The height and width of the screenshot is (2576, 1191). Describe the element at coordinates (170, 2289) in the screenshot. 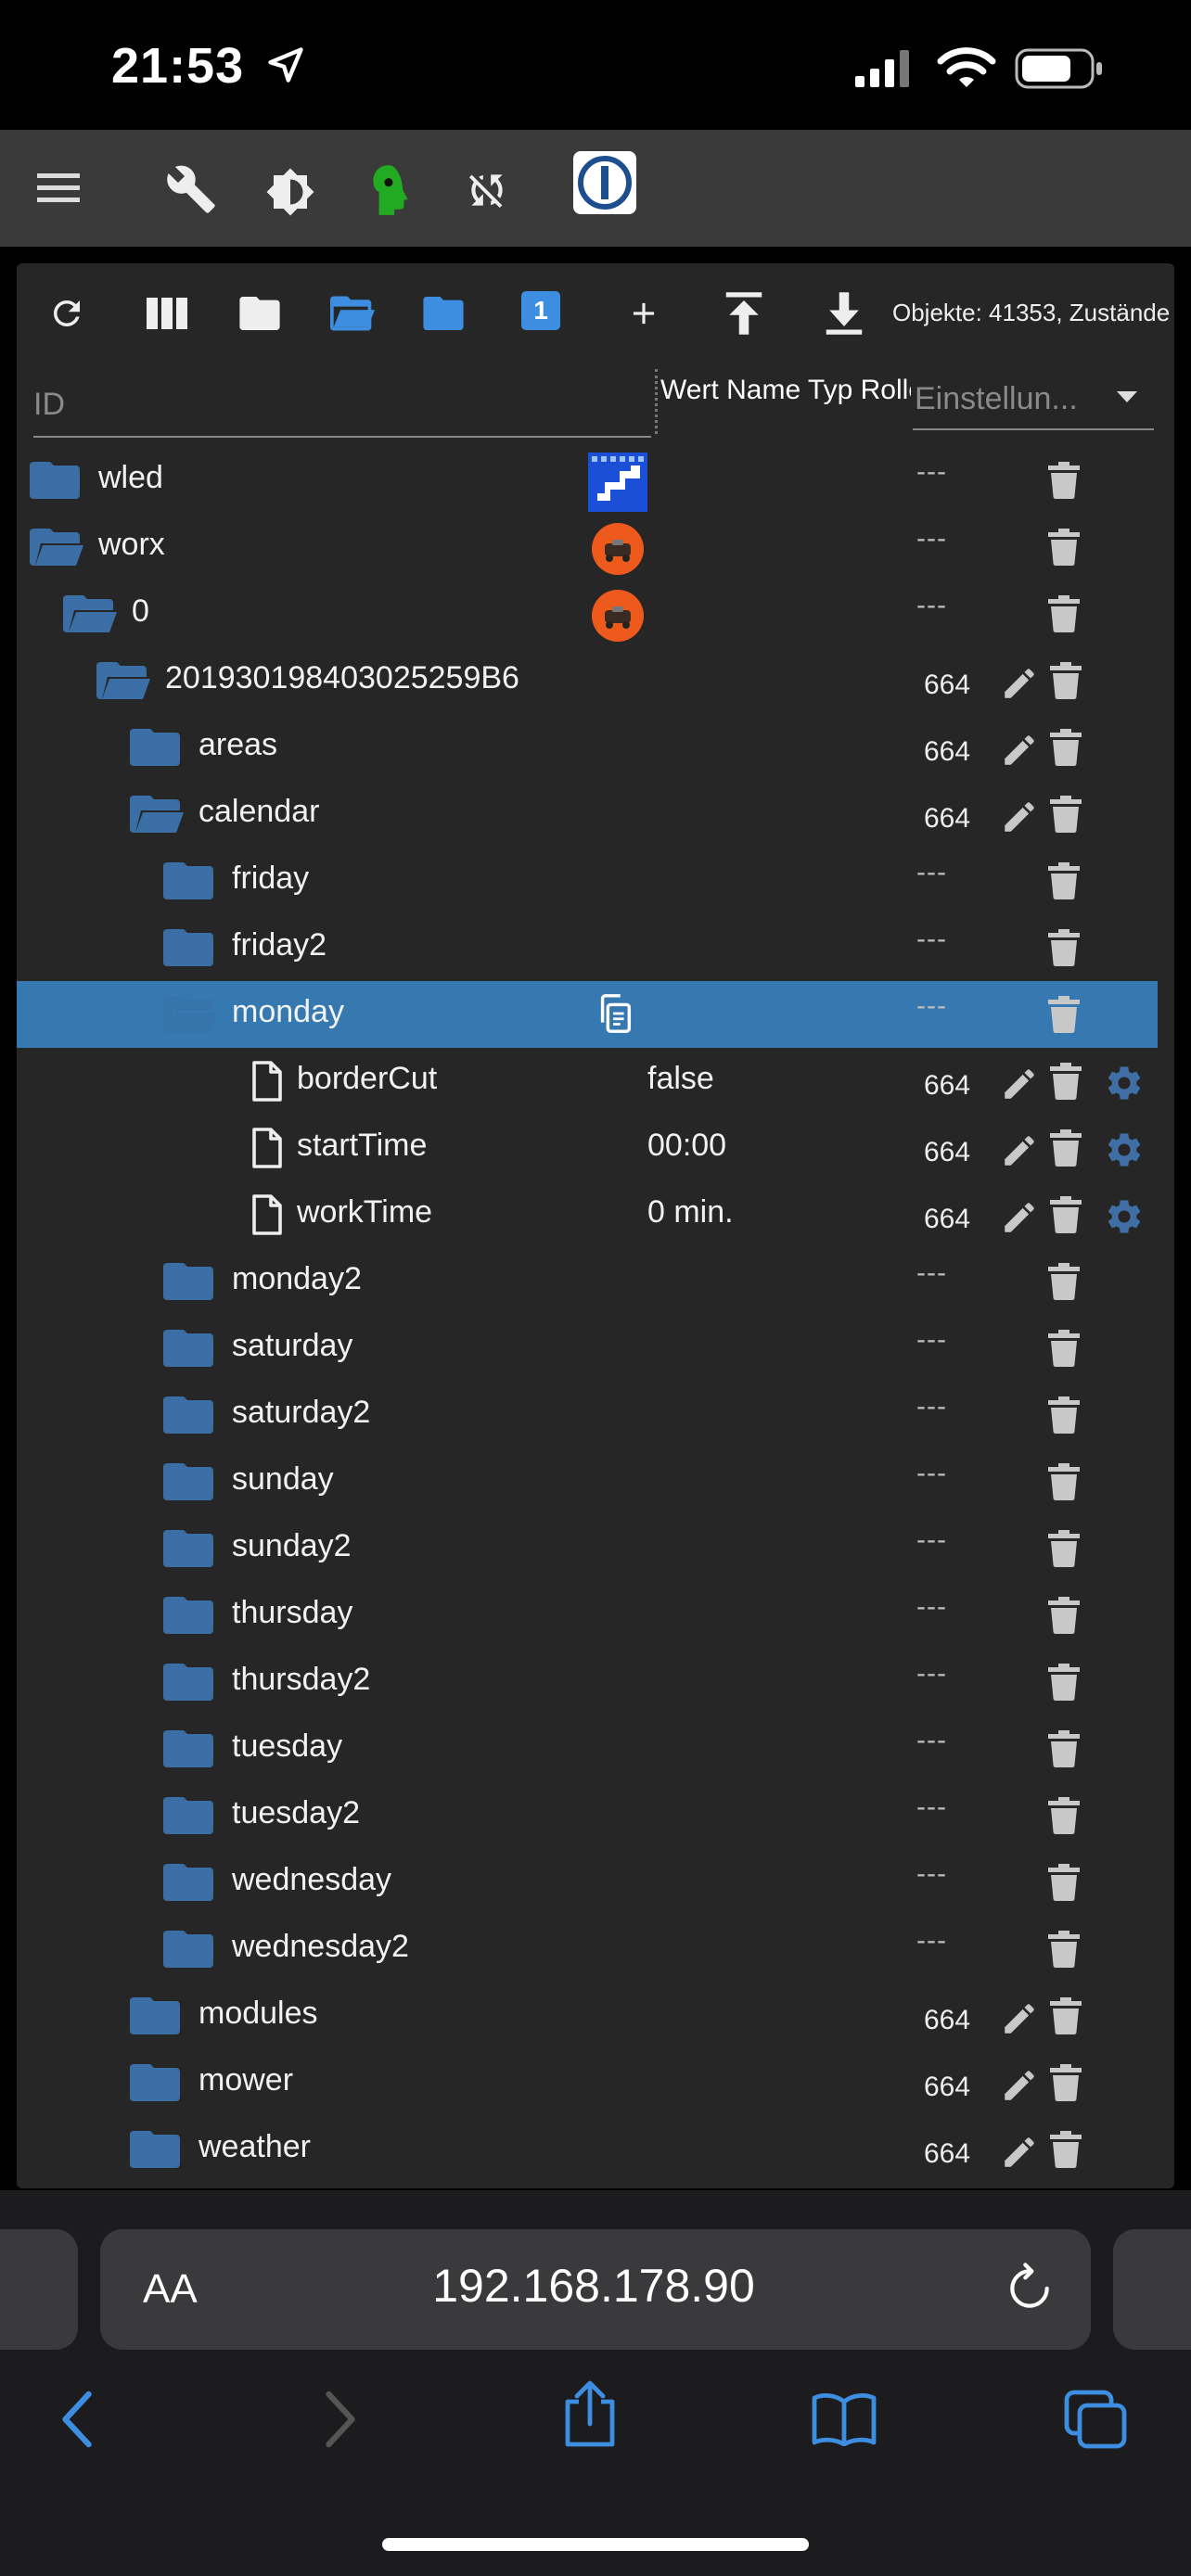

I see `reader-settings-button: AA` at that location.